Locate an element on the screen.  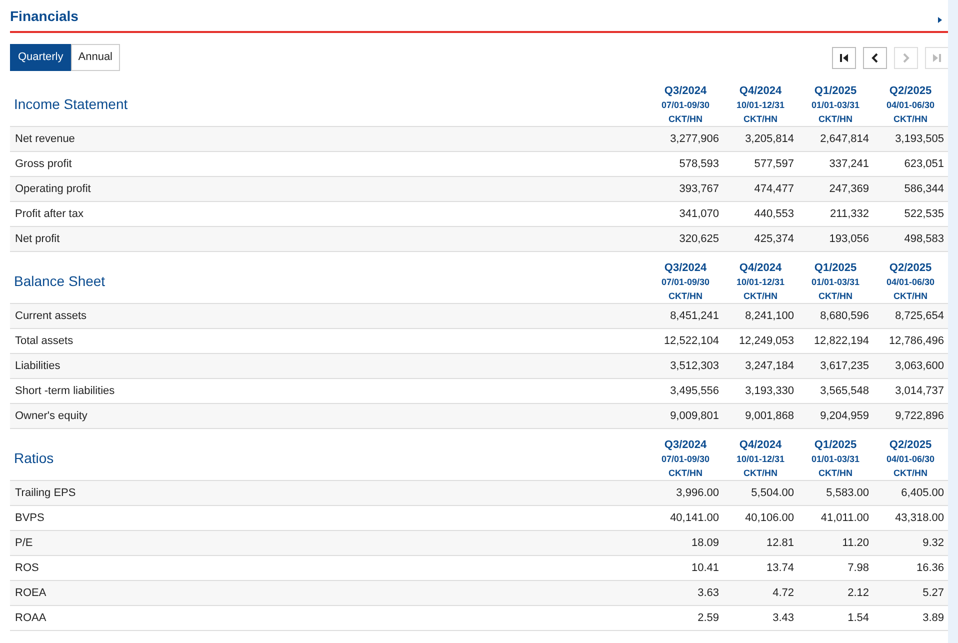
caret-right-icon is located at coordinates (940, 19).